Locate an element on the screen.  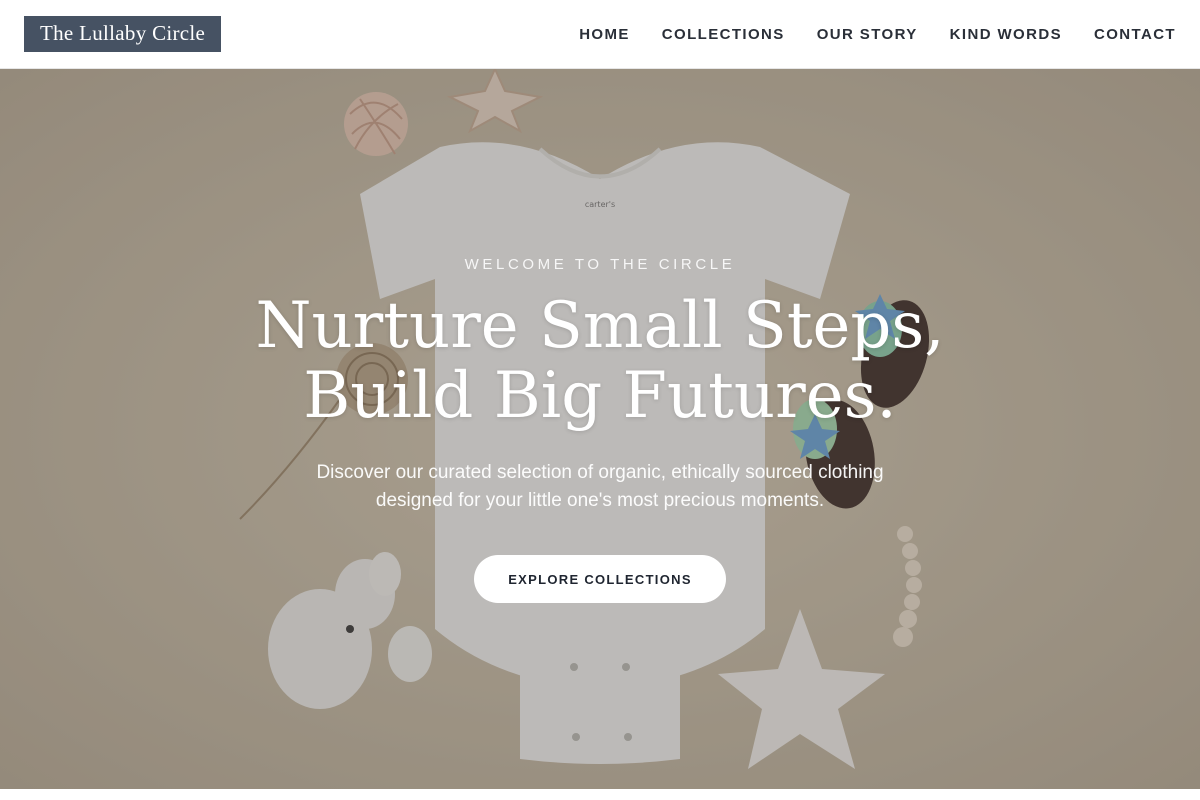
hero-eyebrow: WELCOME TO THE CIRCLE is located at coordinates (600, 264).